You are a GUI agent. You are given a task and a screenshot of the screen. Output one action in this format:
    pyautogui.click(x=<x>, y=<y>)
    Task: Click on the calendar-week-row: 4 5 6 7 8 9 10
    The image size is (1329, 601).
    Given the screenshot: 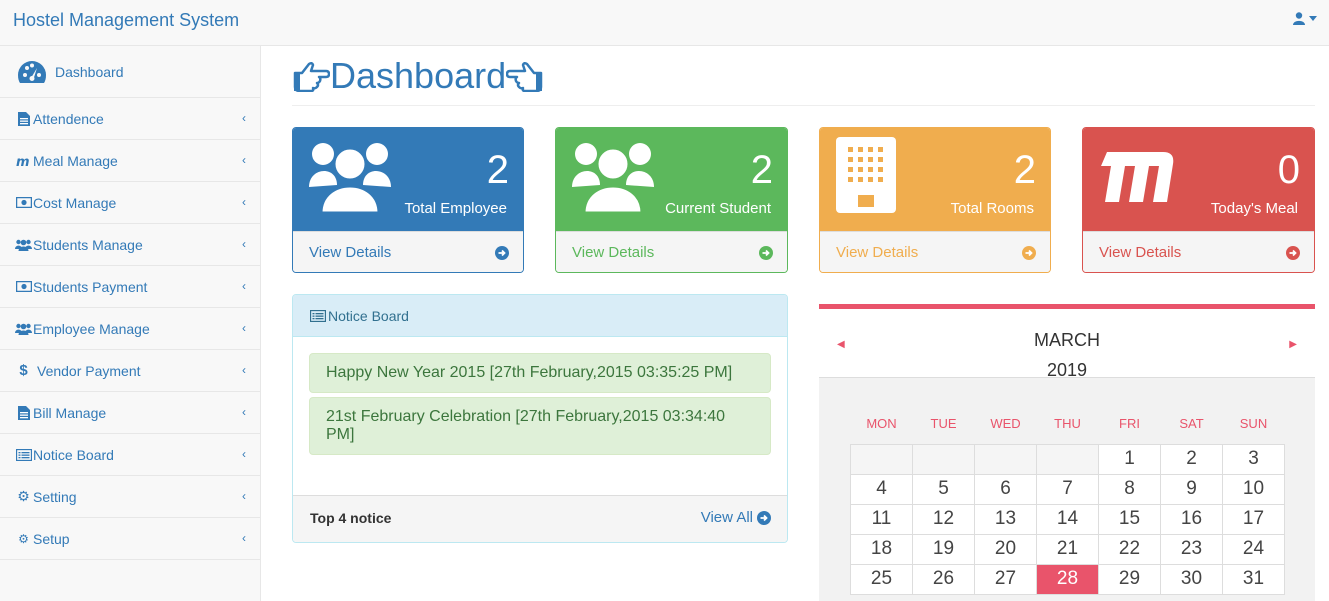 What is the action you would take?
    pyautogui.click(x=1067, y=489)
    